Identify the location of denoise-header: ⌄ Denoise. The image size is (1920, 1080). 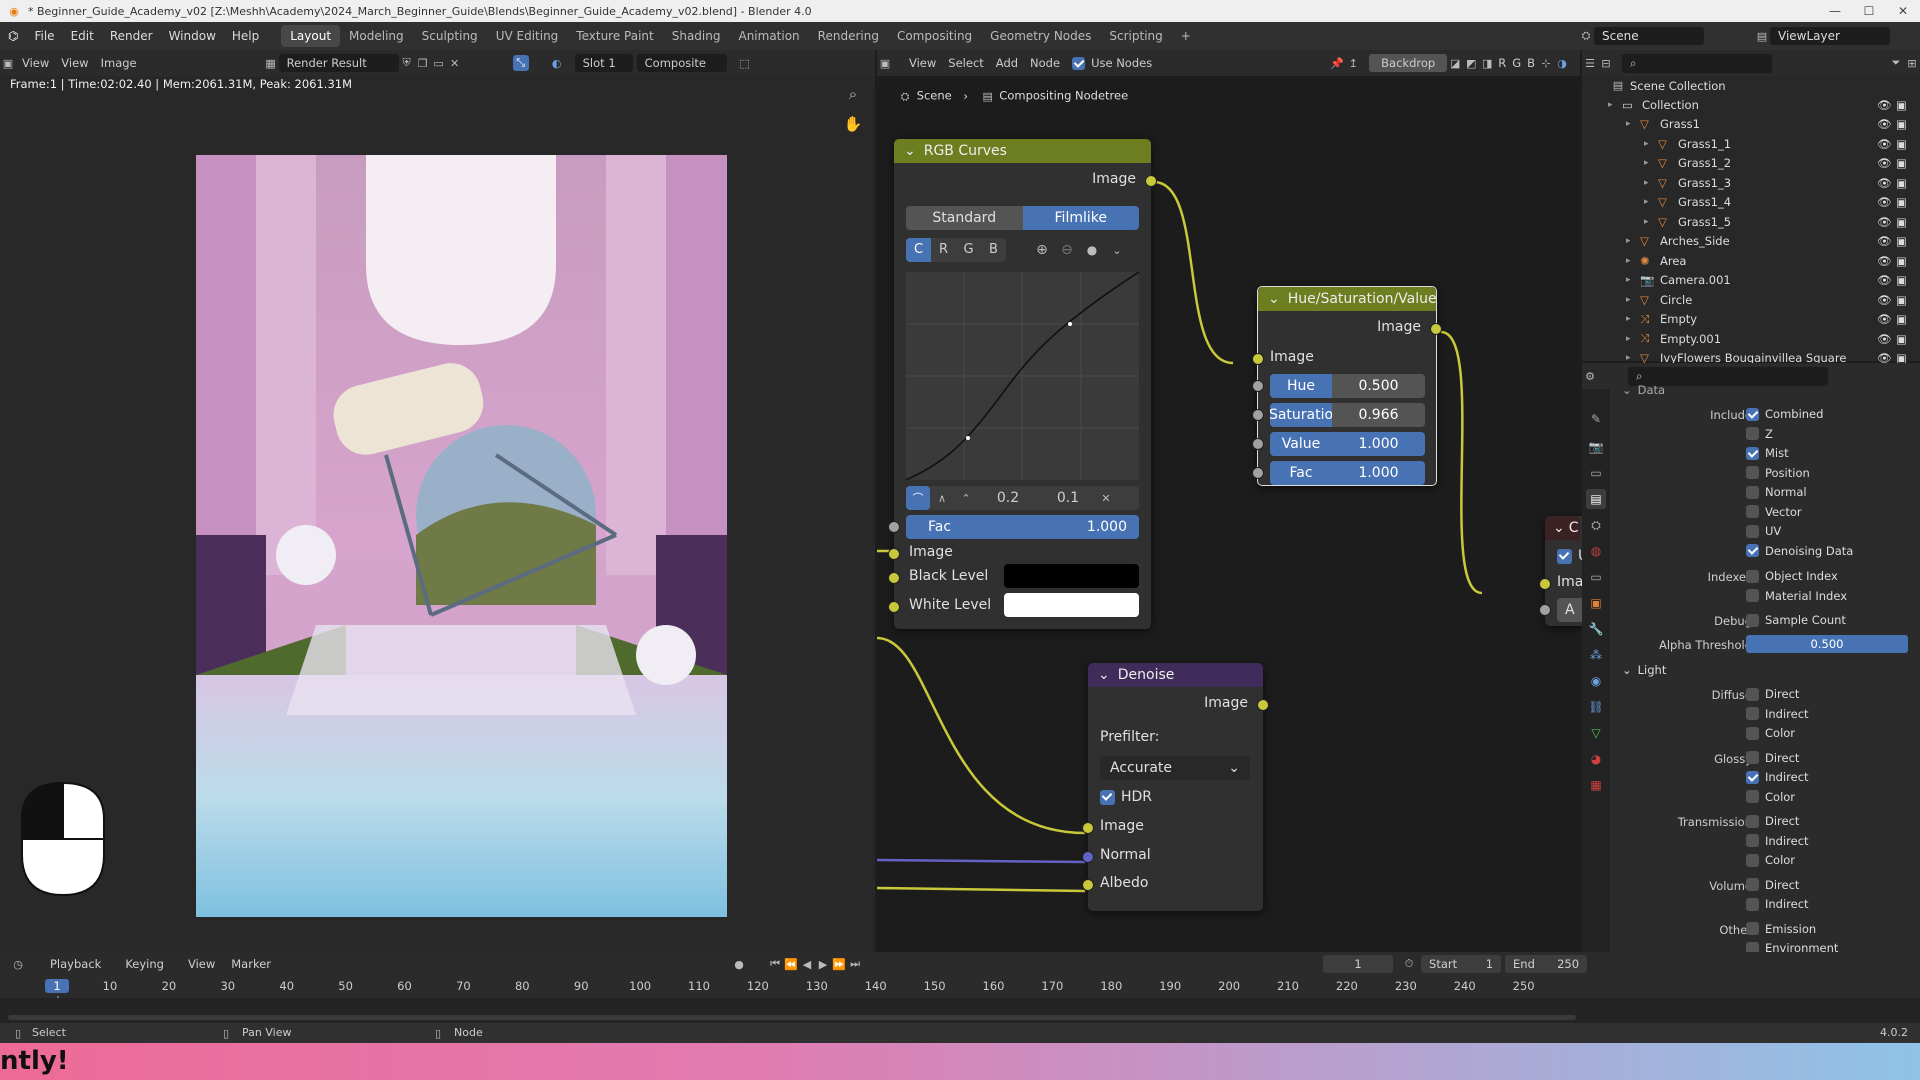
(1175, 675).